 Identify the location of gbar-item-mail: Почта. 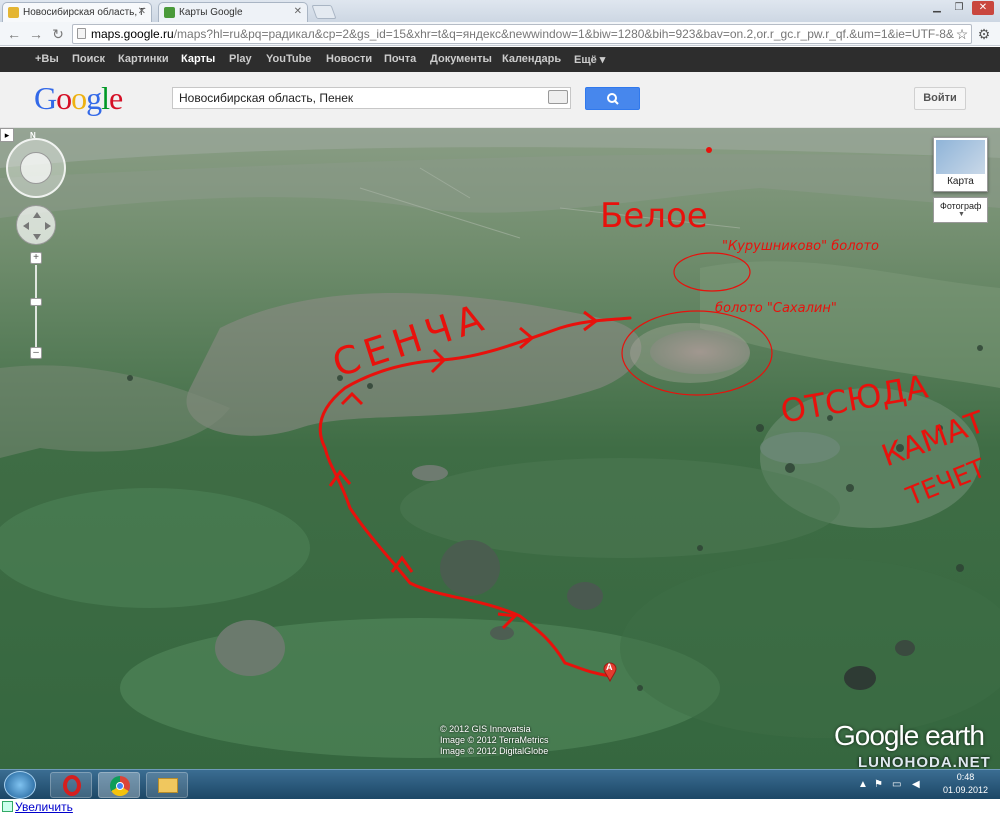
(400, 59).